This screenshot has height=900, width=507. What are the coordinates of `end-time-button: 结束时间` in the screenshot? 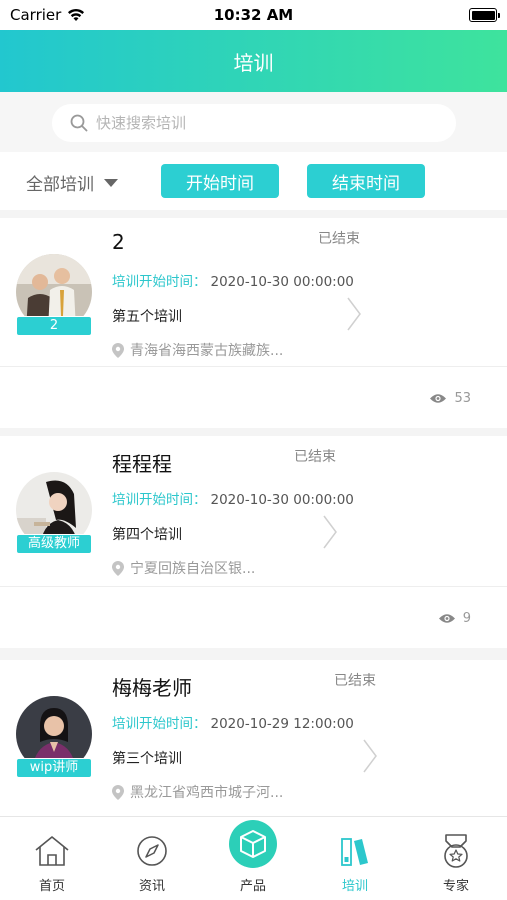 It's located at (366, 181).